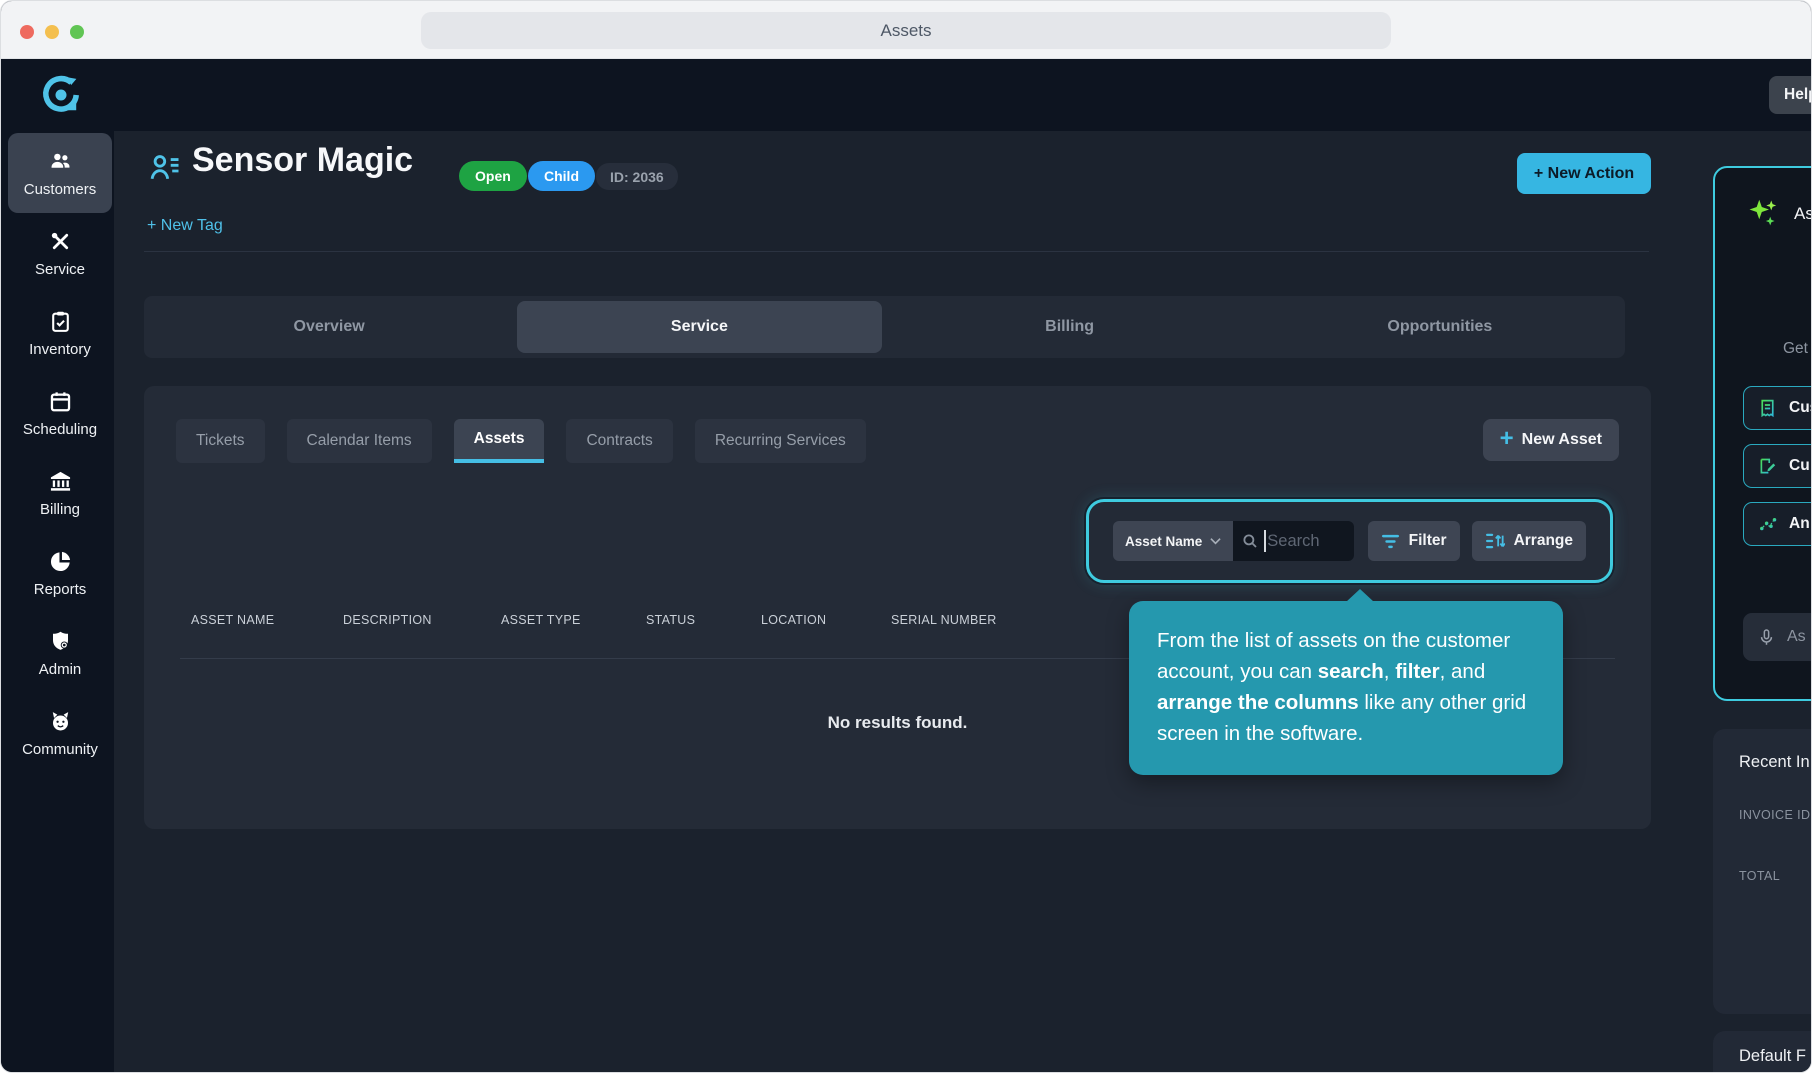 This screenshot has width=1812, height=1080. What do you see at coordinates (944, 620) in the screenshot?
I see `column-header-serial-number: SERIAL NUMBER` at bounding box center [944, 620].